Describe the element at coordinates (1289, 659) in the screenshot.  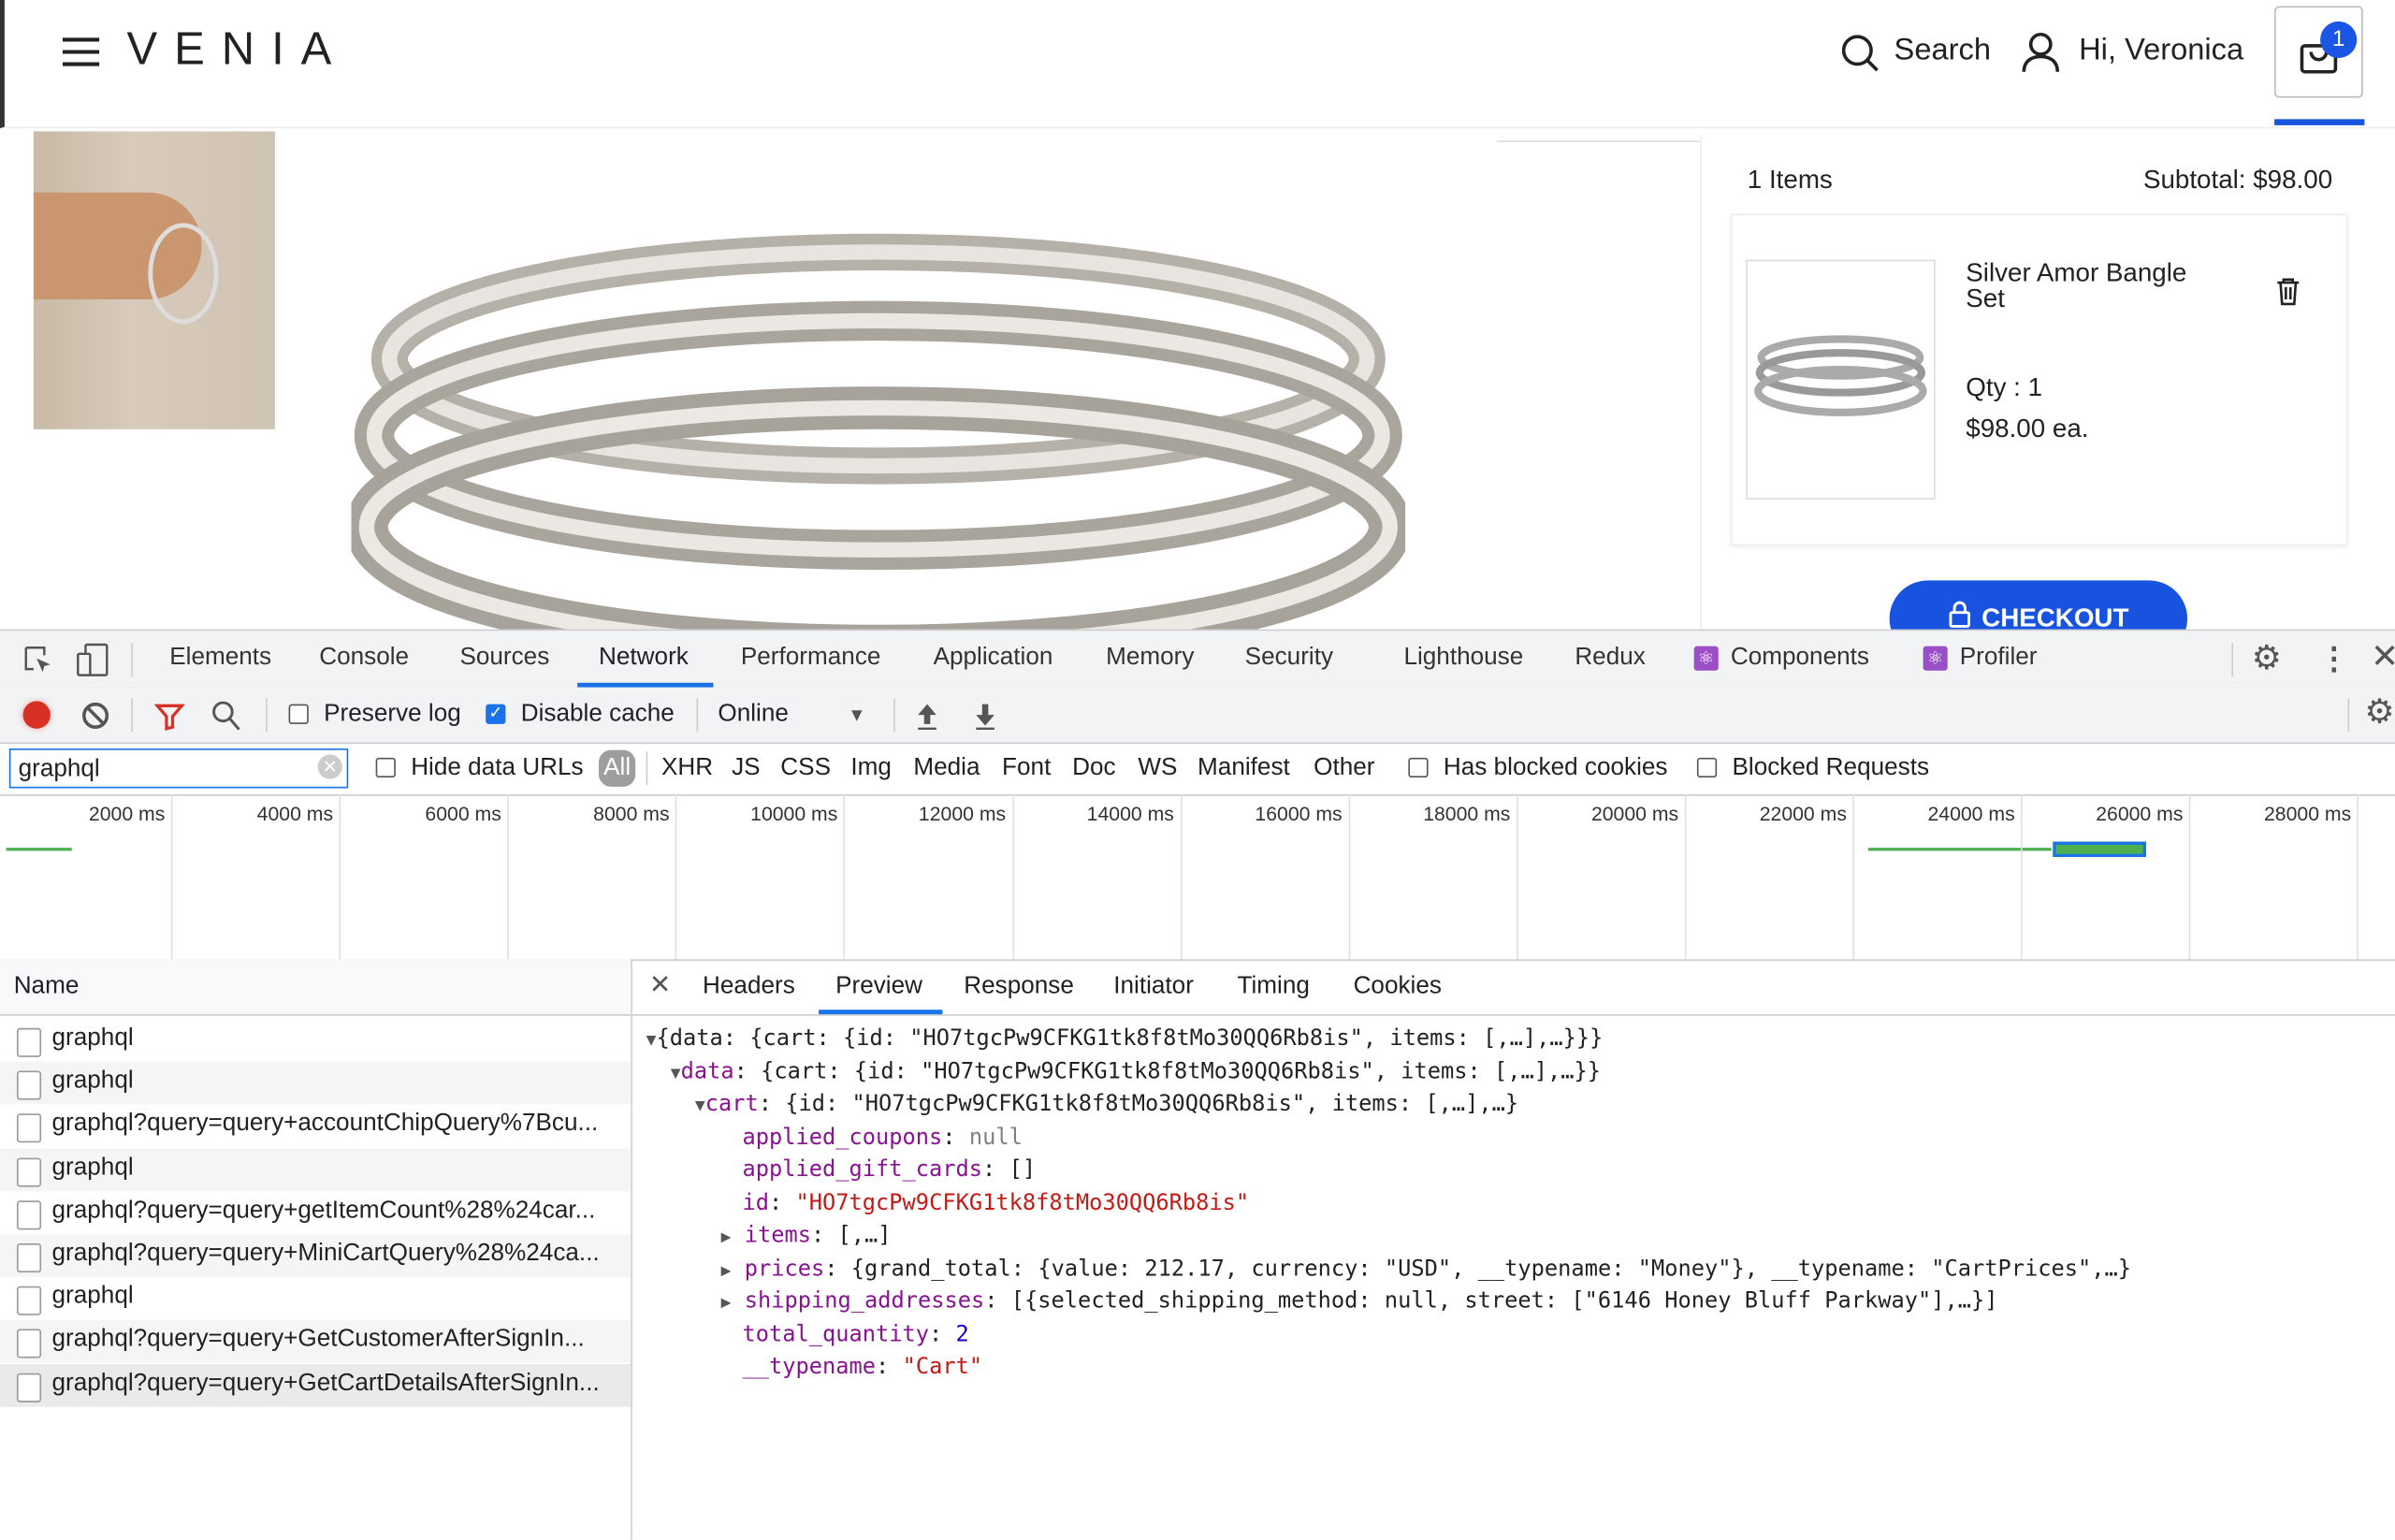
I see `tab-security: Security` at that location.